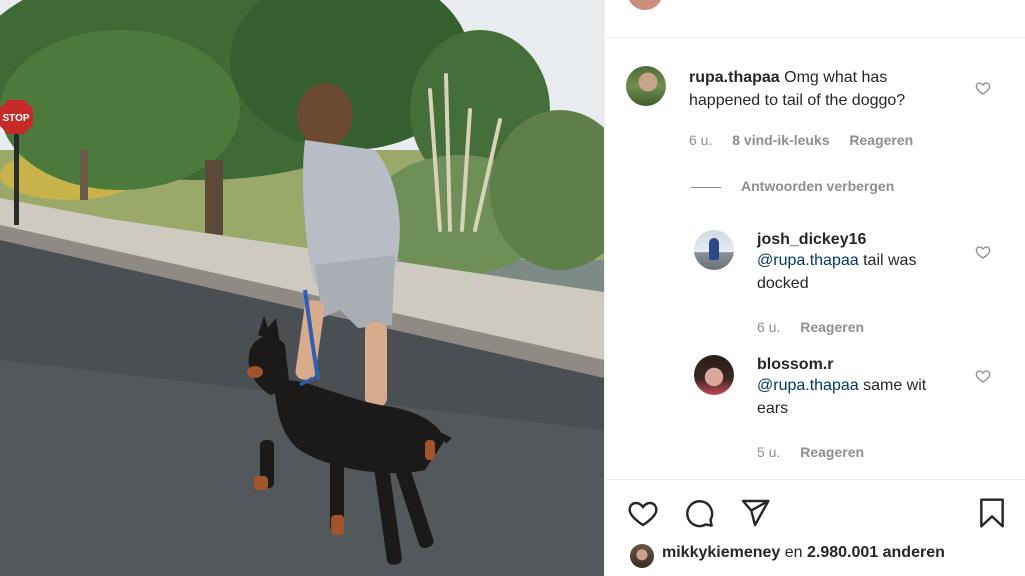 This screenshot has height=576, width=1025. I want to click on avatar-blossom-r, so click(714, 375).